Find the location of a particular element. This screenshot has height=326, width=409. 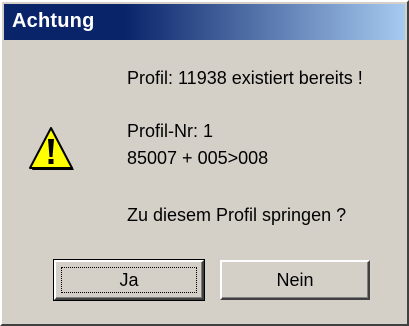

yes-button: Ja is located at coordinates (129, 280).